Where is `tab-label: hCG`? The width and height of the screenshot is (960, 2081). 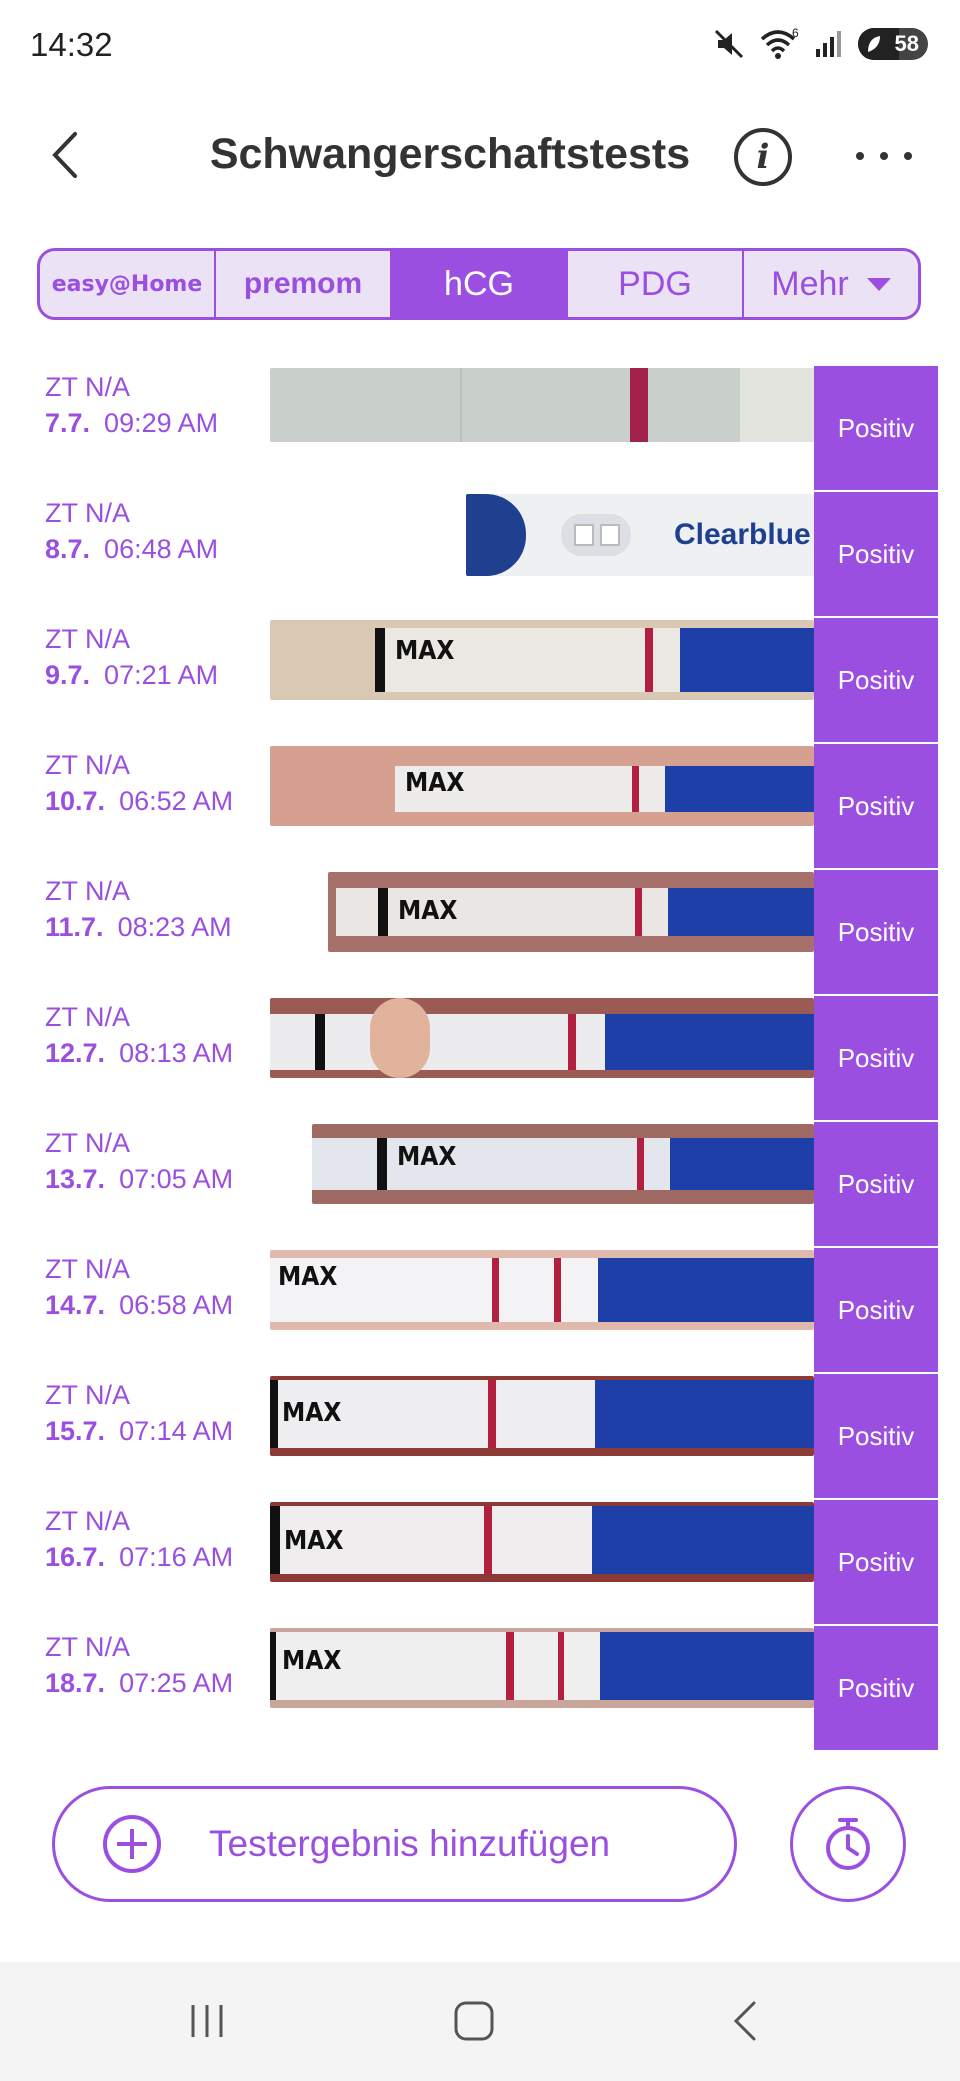 tab-label: hCG is located at coordinates (479, 283).